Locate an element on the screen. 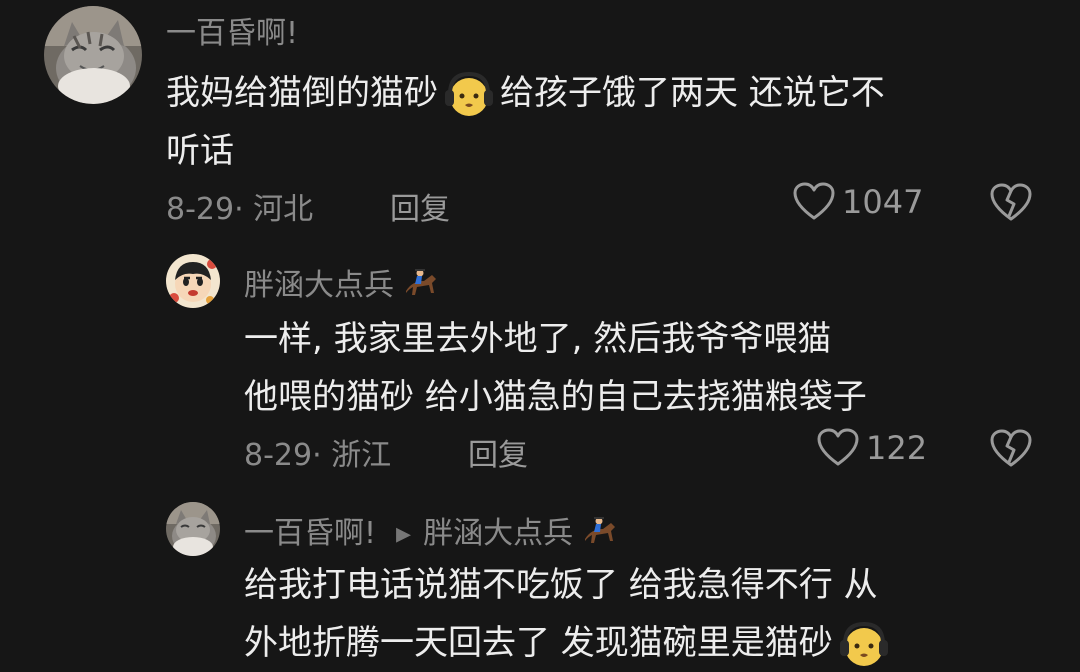 The image size is (1080, 672). comment-line-3: 听话 is located at coordinates (200, 151).